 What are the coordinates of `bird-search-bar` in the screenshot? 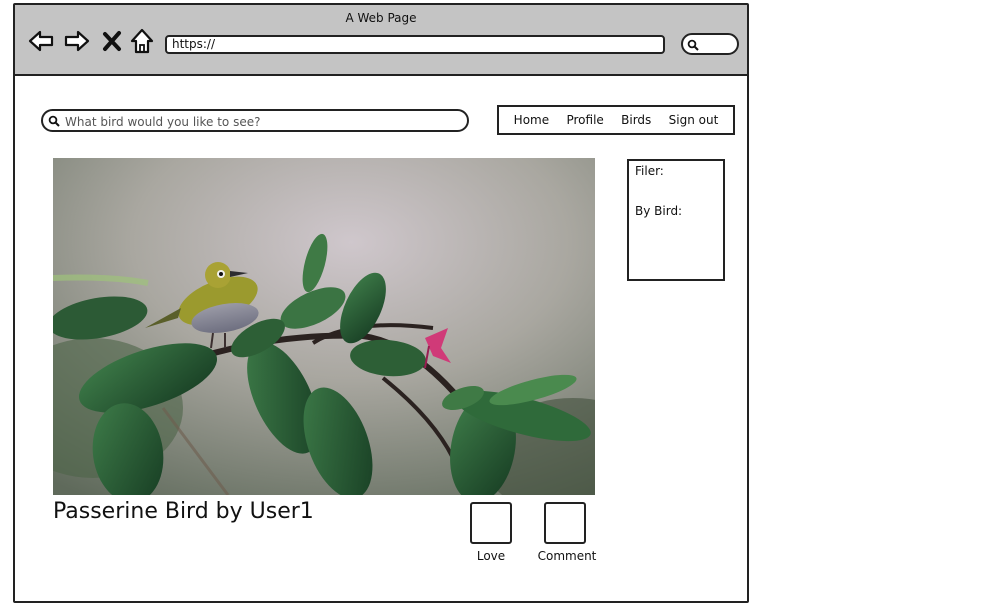 It's located at (255, 120).